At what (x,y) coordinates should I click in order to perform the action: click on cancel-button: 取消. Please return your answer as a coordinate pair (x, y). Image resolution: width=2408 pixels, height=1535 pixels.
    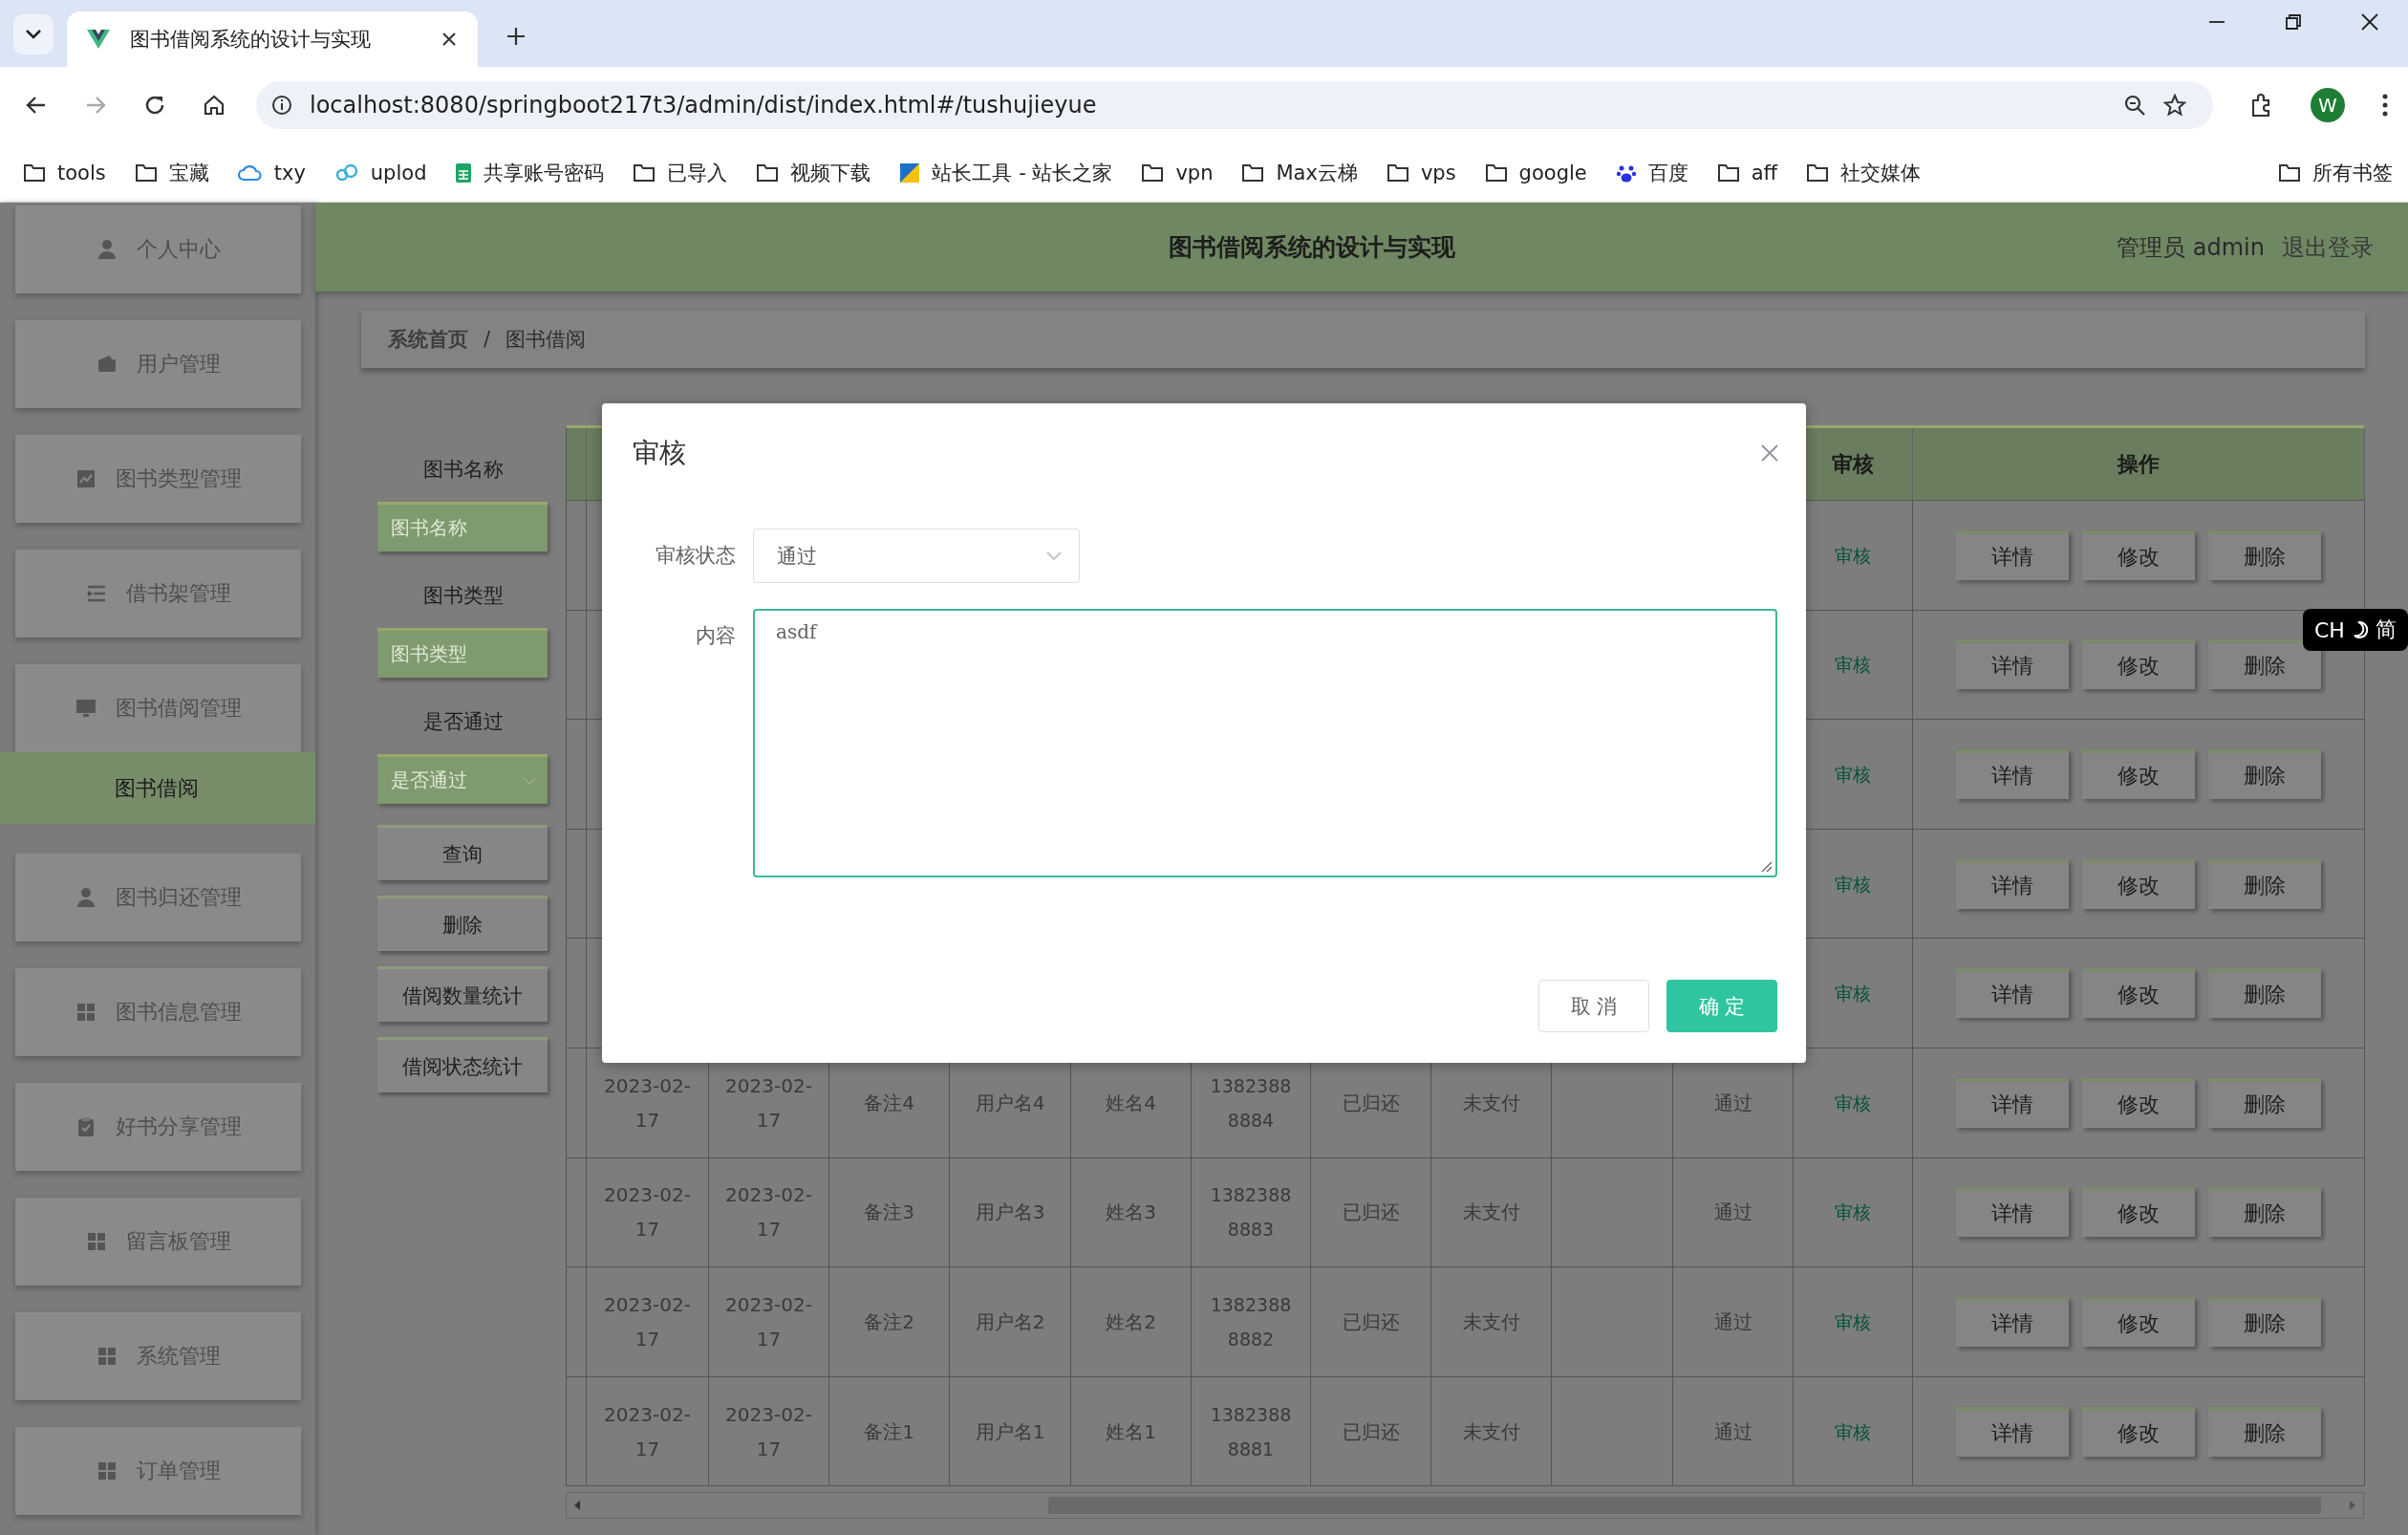
    Looking at the image, I should click on (1594, 1006).